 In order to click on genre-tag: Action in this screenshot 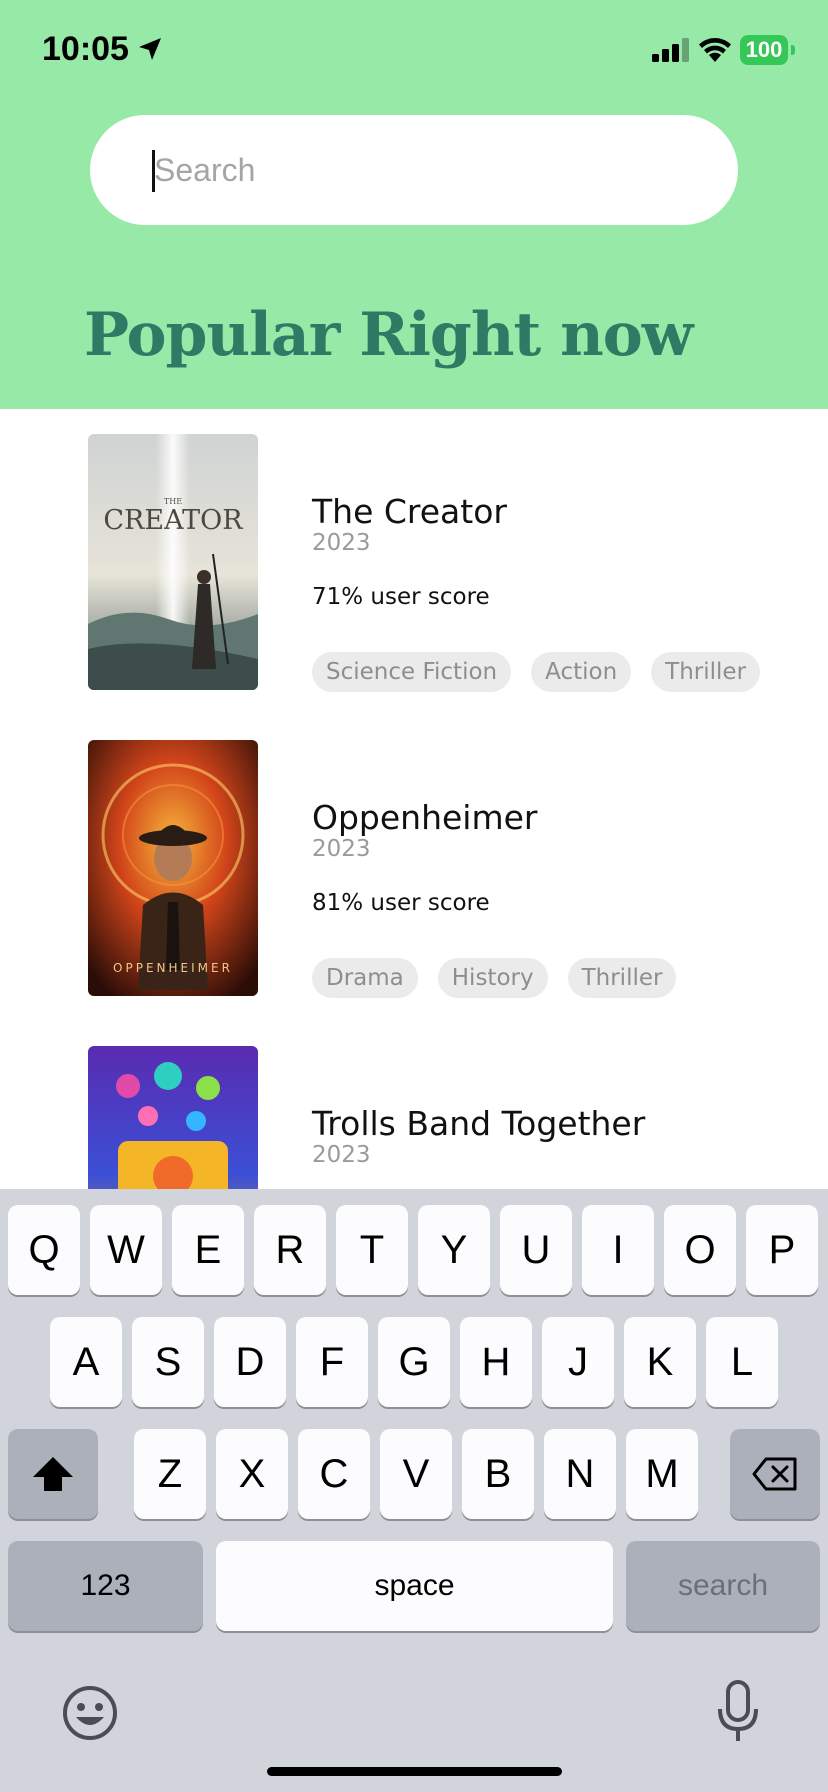, I will do `click(581, 672)`.